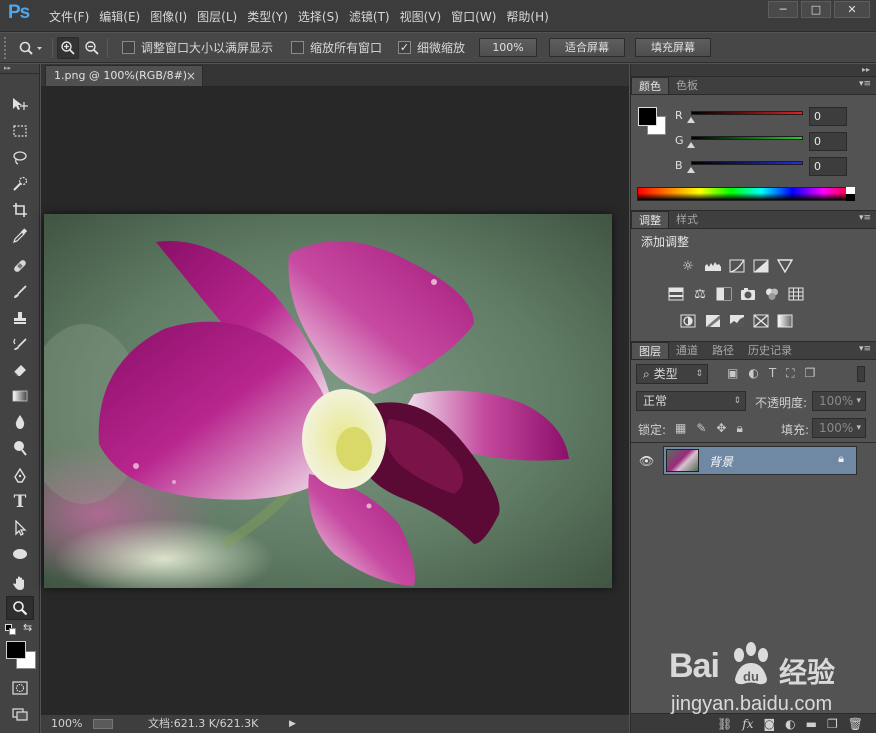 This screenshot has height=733, width=876. I want to click on menu-filter: 滤镜(T), so click(369, 16).